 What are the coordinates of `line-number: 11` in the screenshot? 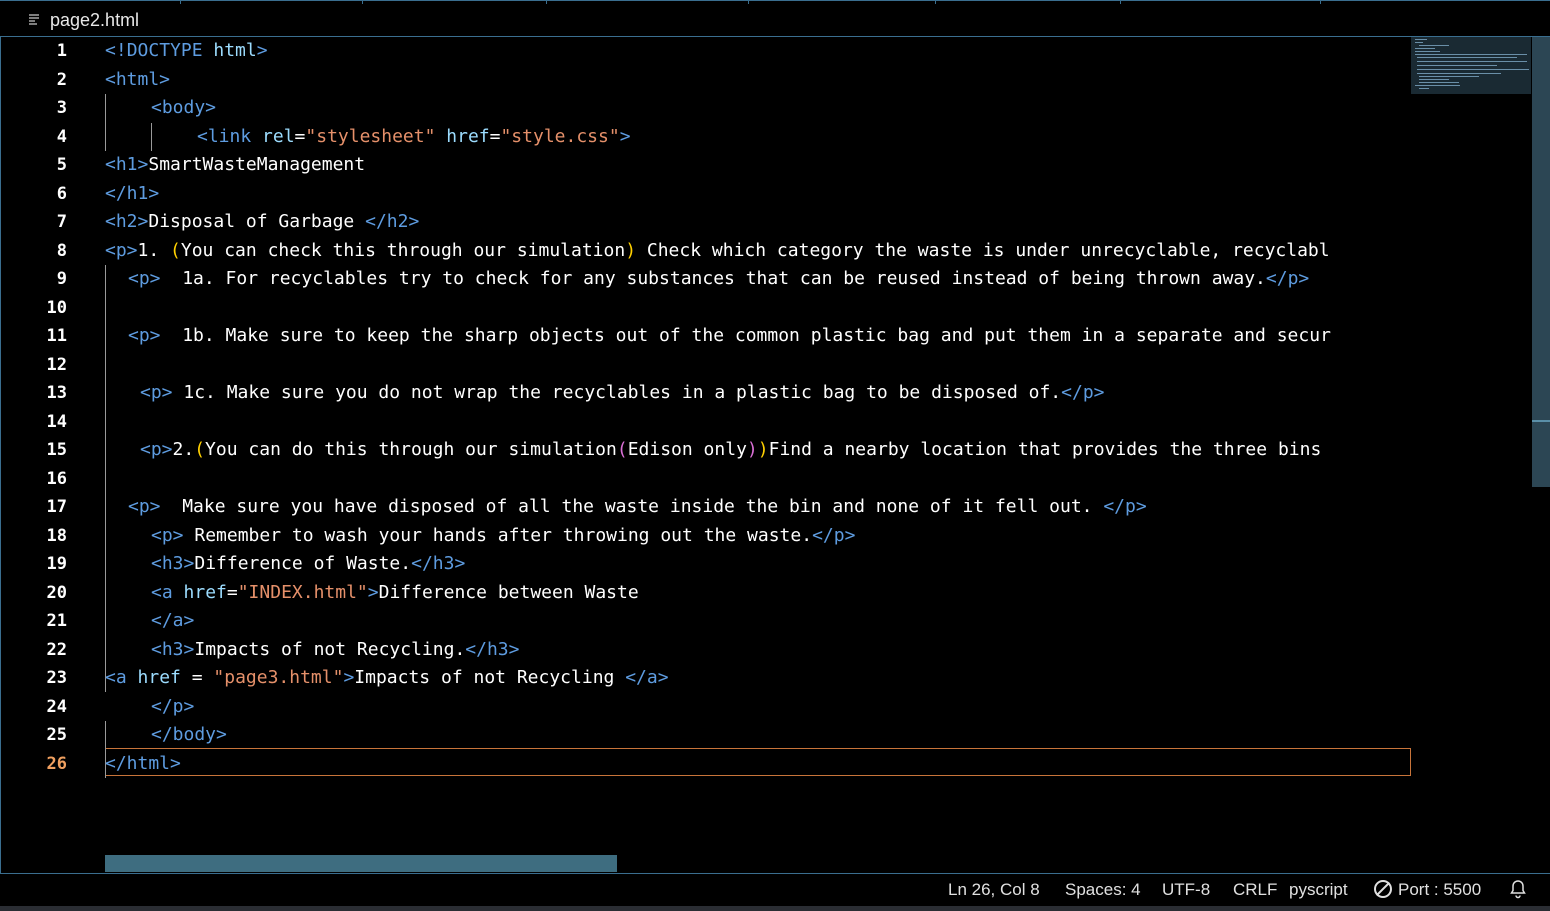 It's located at (56, 336).